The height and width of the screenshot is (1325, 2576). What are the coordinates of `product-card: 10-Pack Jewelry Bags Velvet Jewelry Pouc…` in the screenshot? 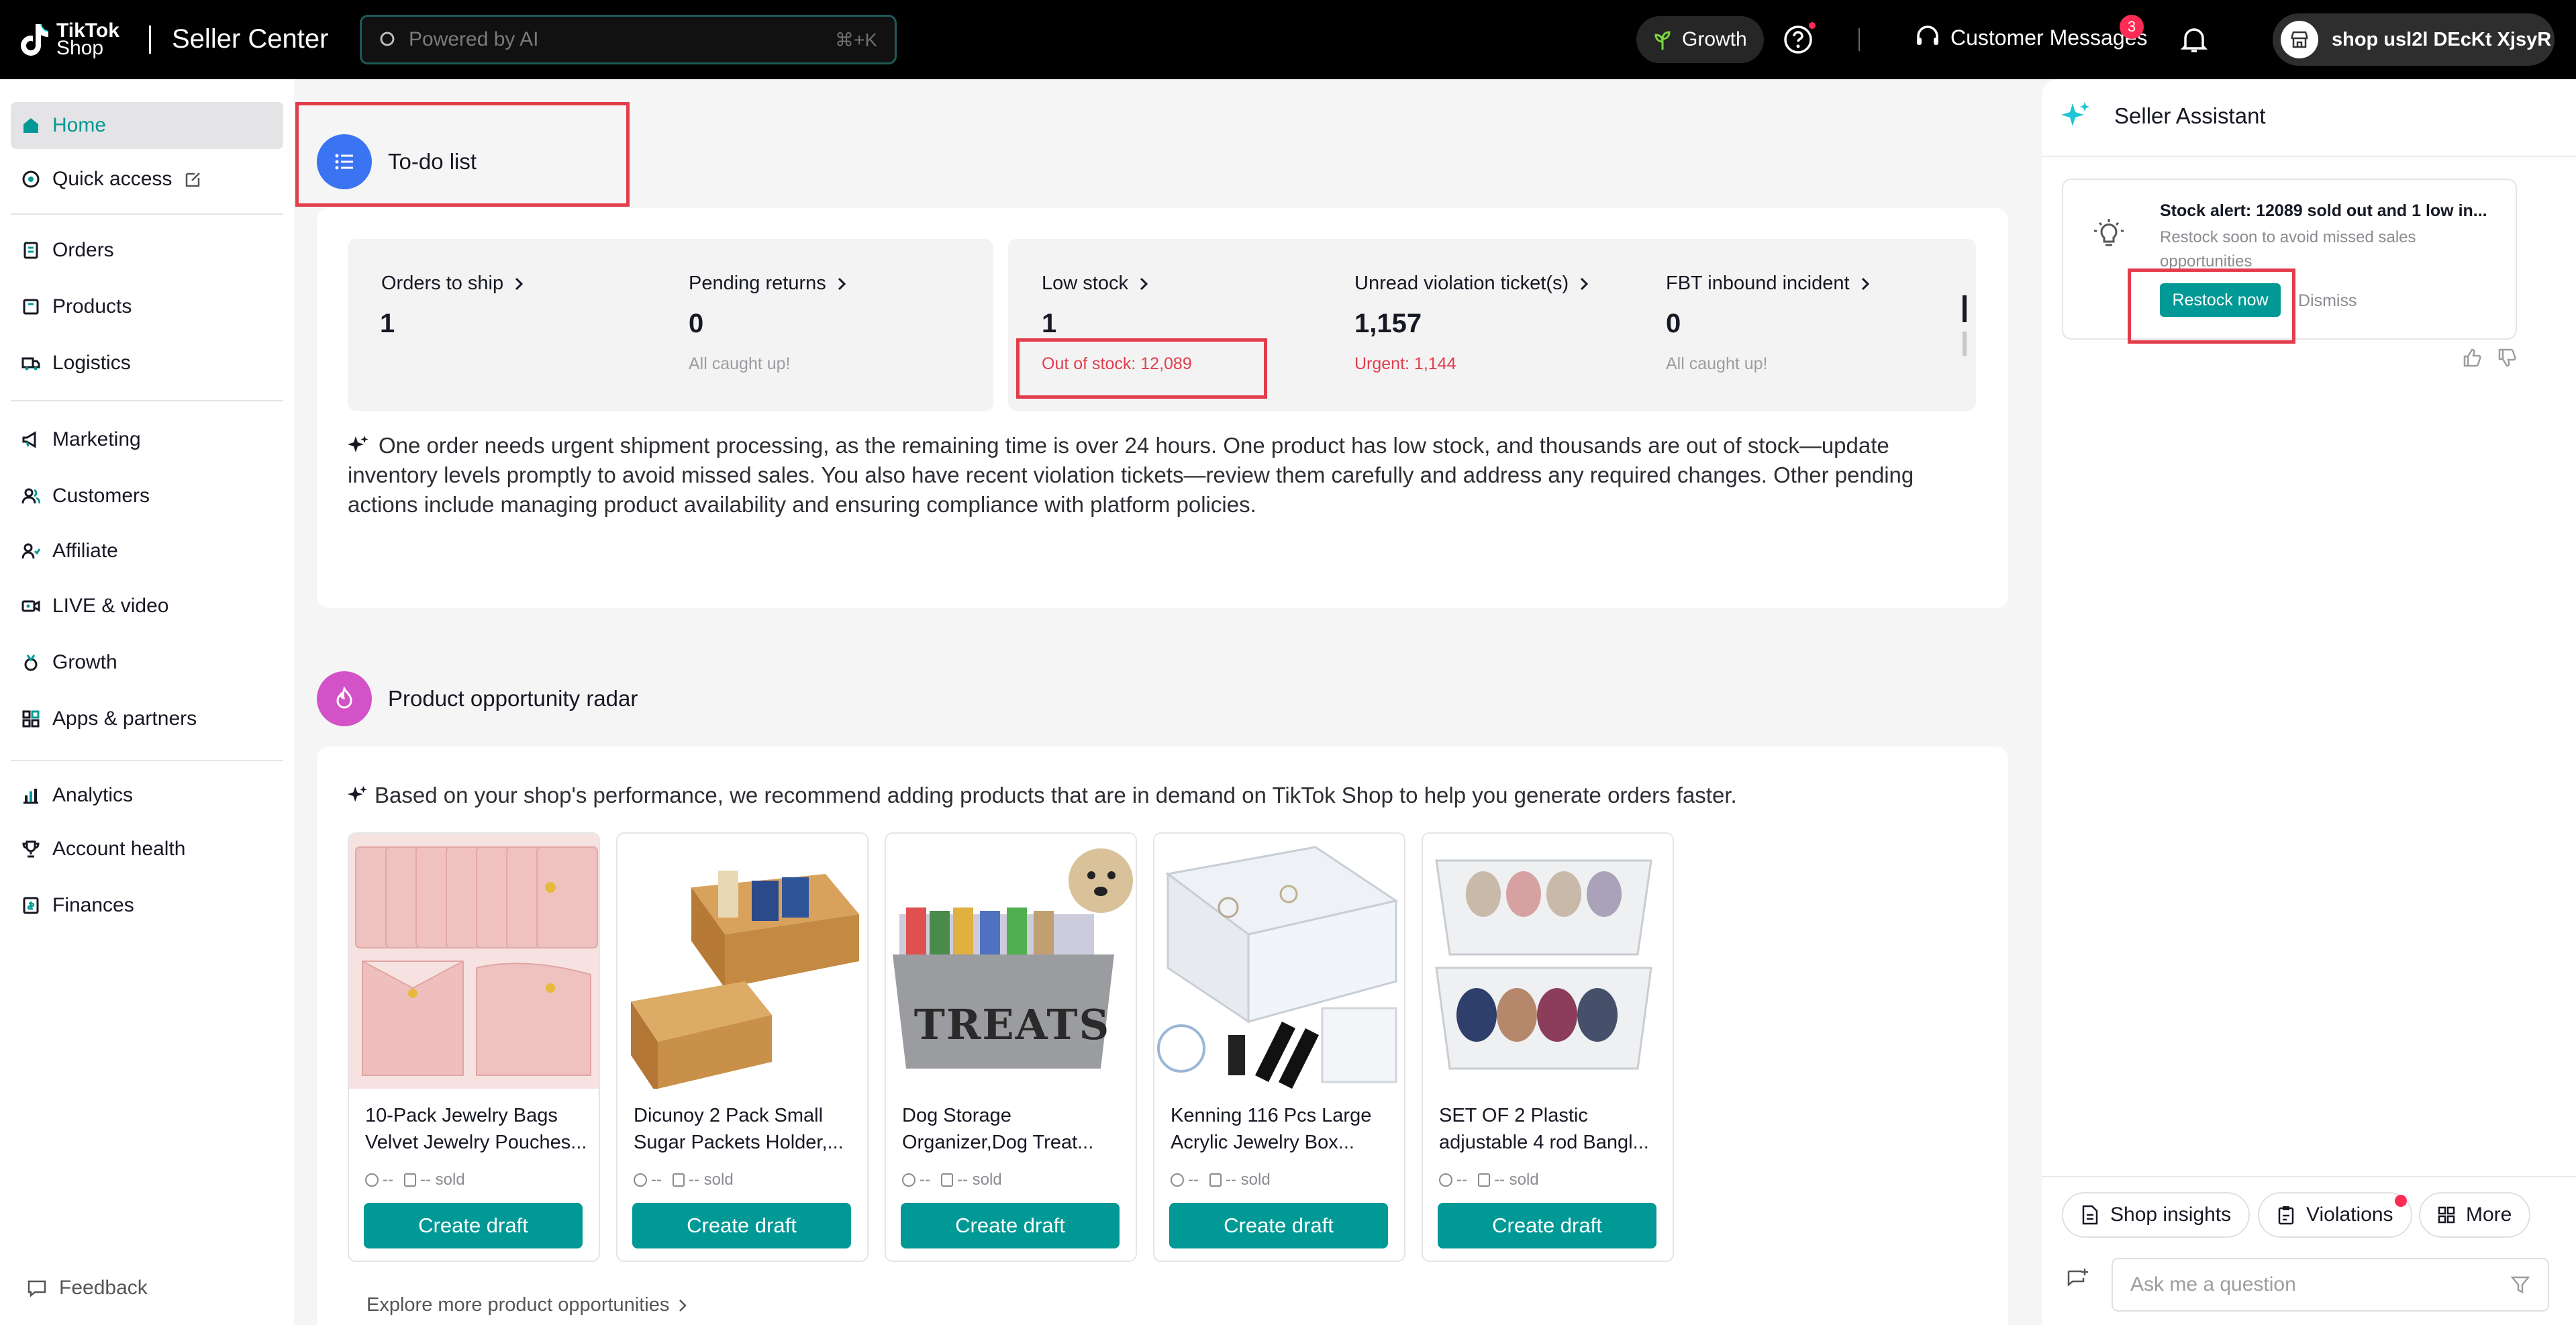 It's located at (474, 1047).